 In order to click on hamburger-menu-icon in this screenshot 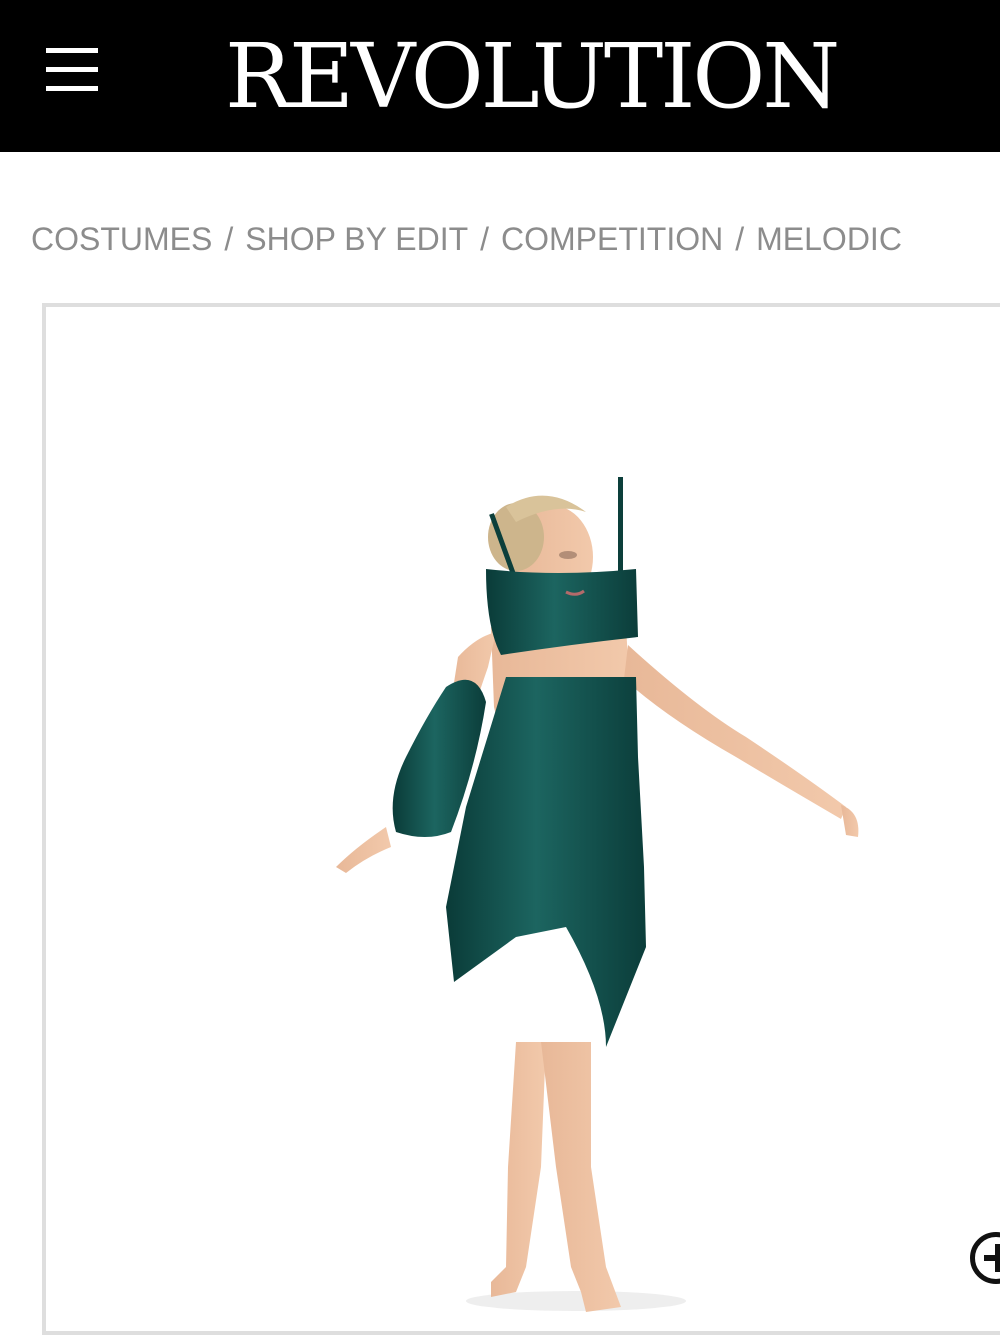, I will do `click(72, 69)`.